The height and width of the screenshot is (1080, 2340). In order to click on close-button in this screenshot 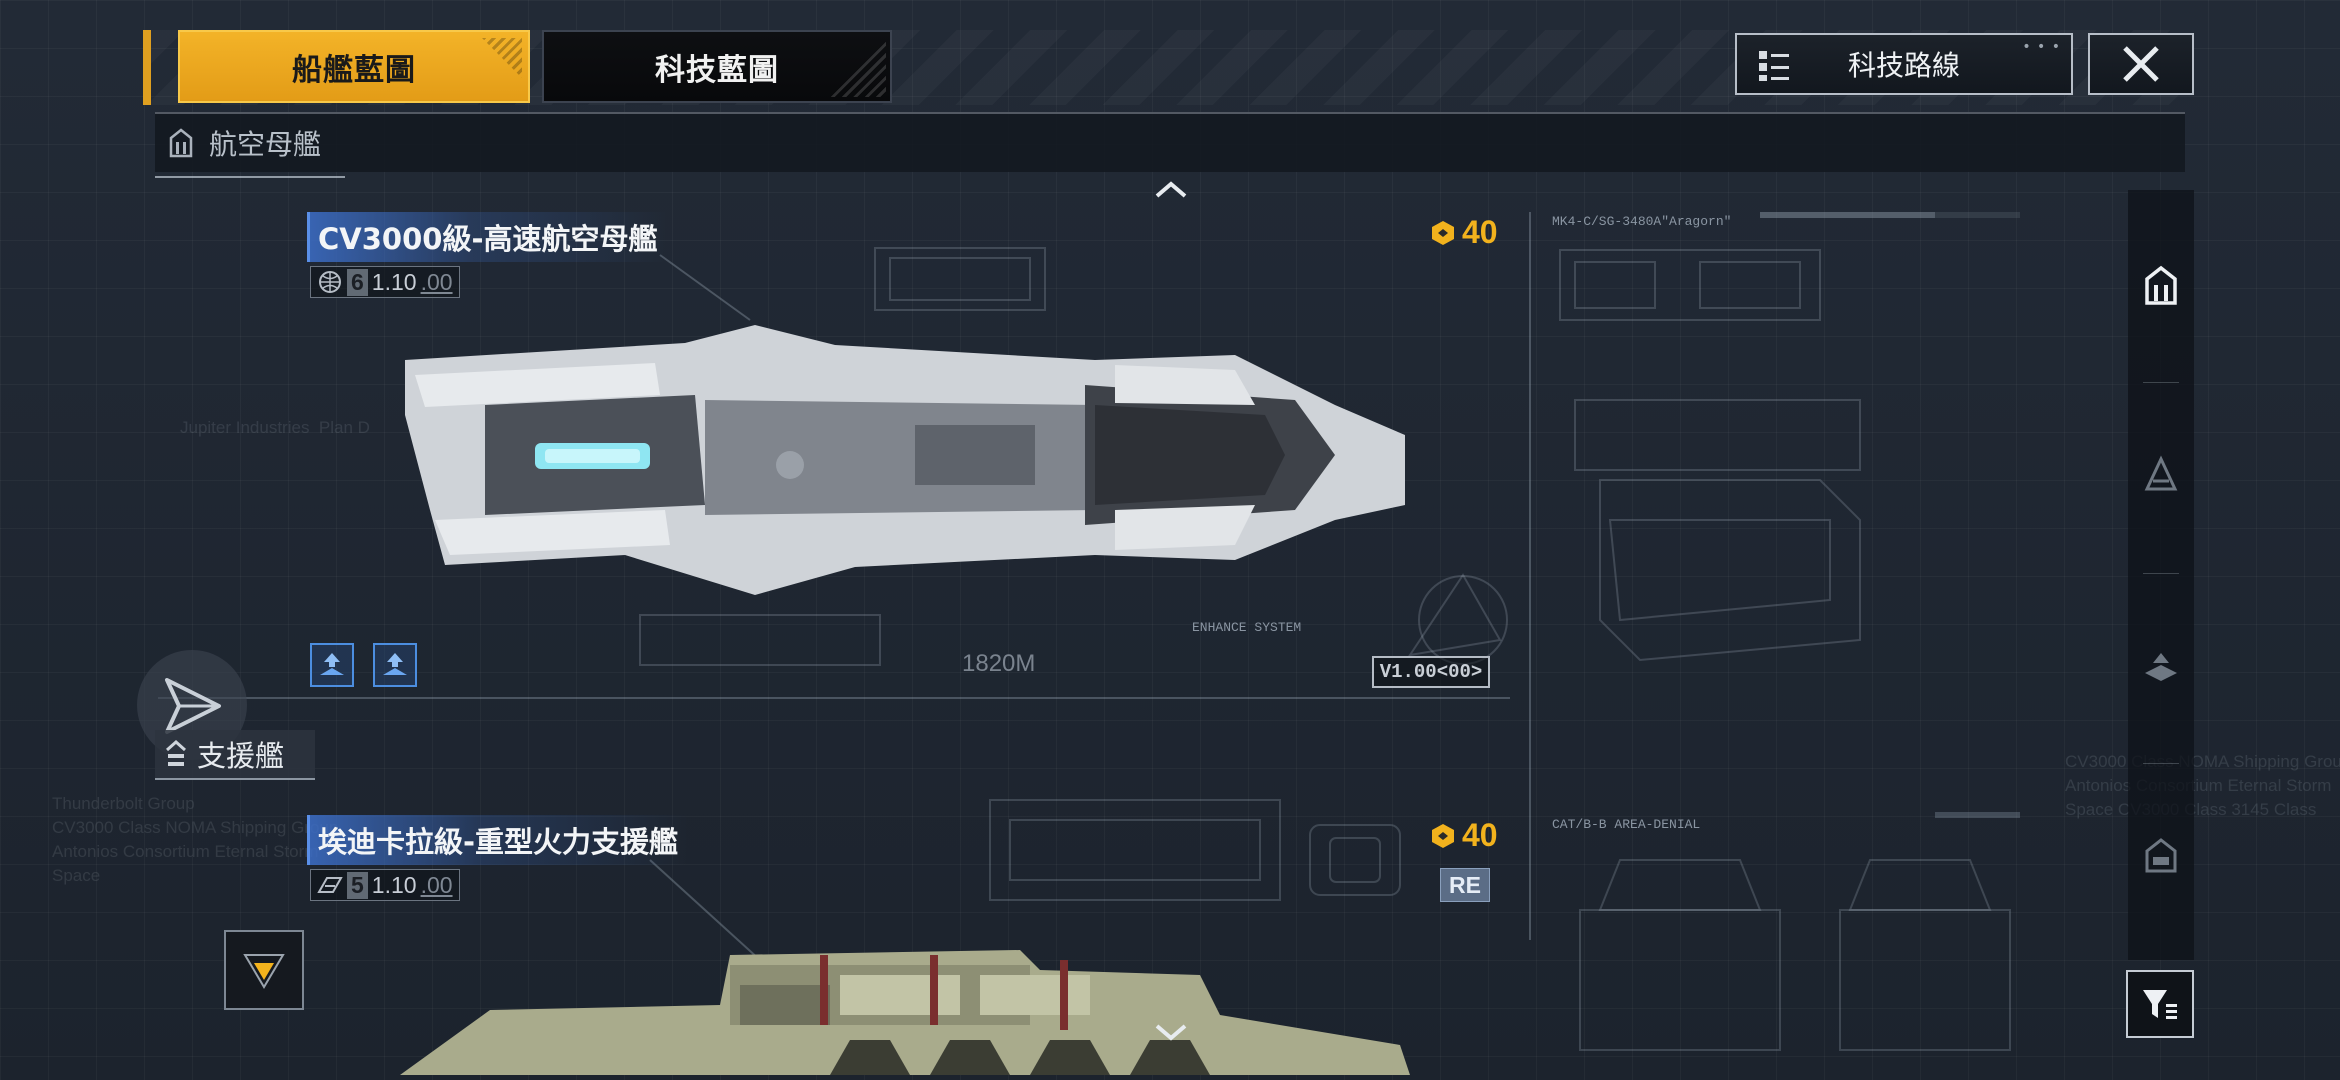, I will do `click(2141, 64)`.